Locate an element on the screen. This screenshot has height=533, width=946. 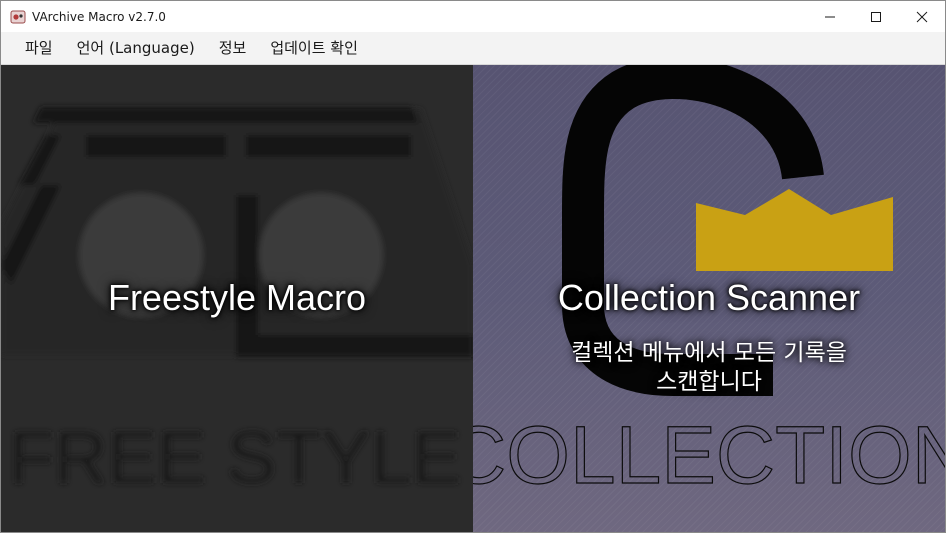
title-bar: VArchive Macro v2.7.0 is located at coordinates (473, 16).